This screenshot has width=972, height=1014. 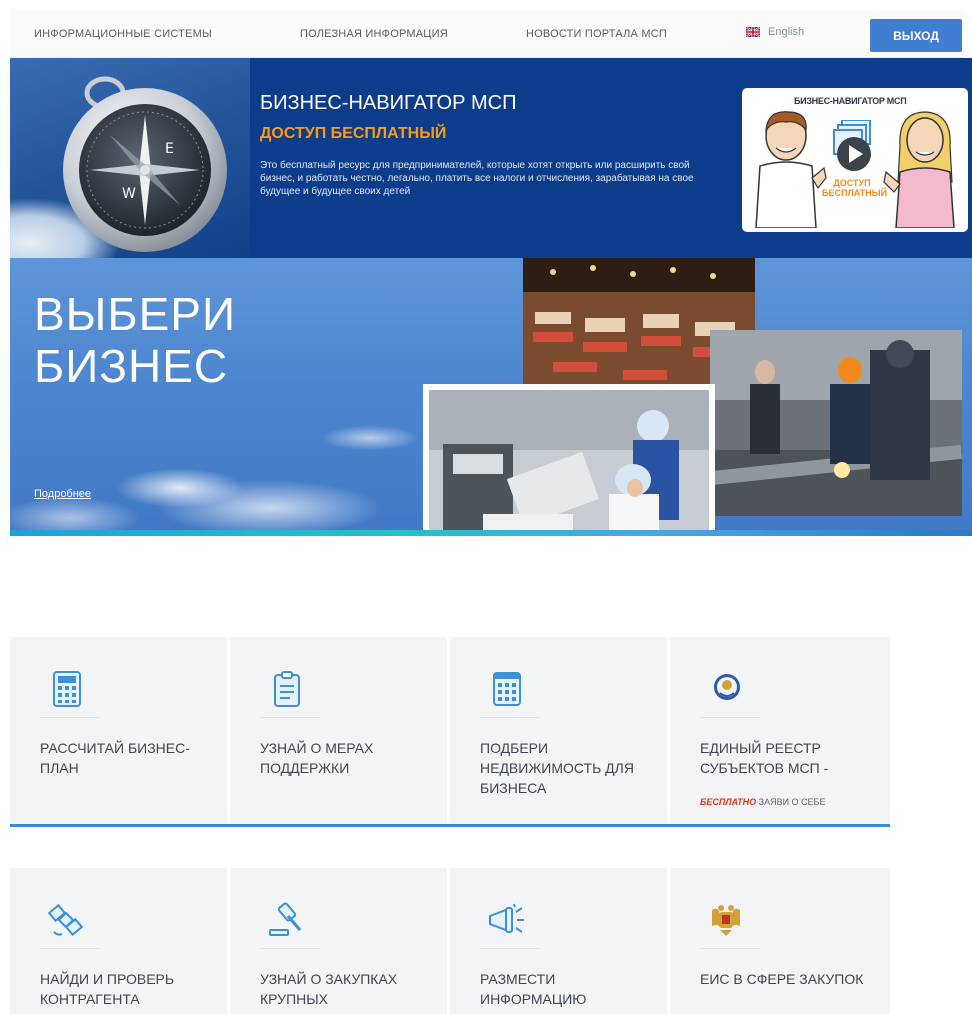 What do you see at coordinates (67, 689) in the screenshot?
I see `calculator-icon` at bounding box center [67, 689].